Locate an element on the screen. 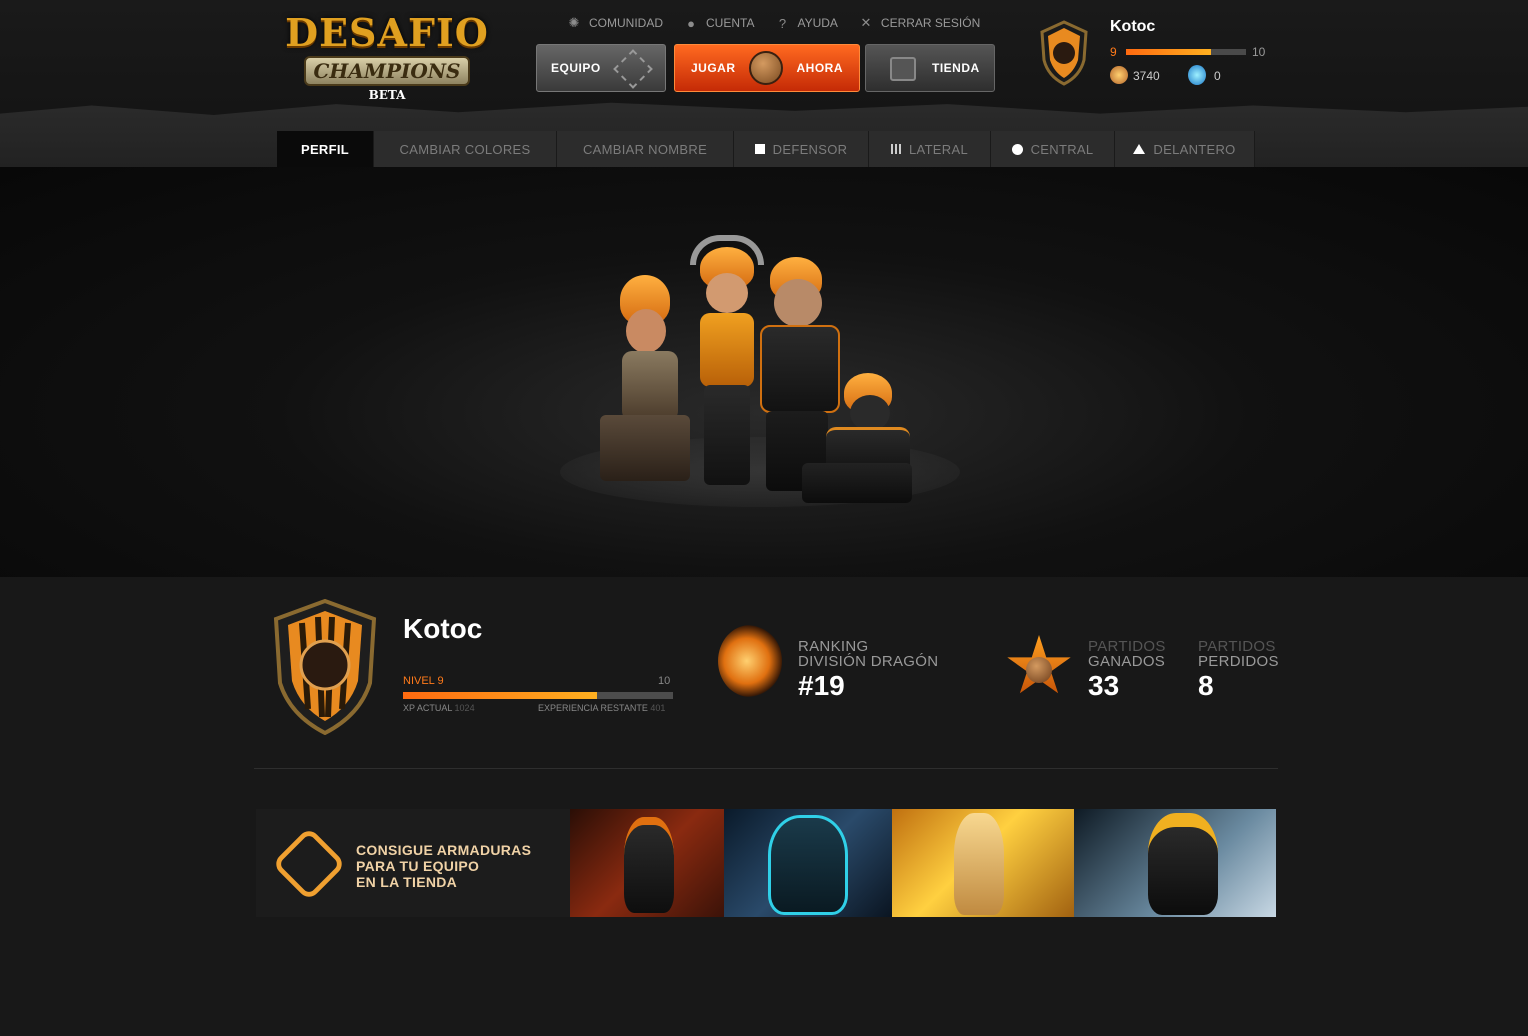 This screenshot has height=1036, width=1528. profile-max-level: 10 is located at coordinates (664, 681).